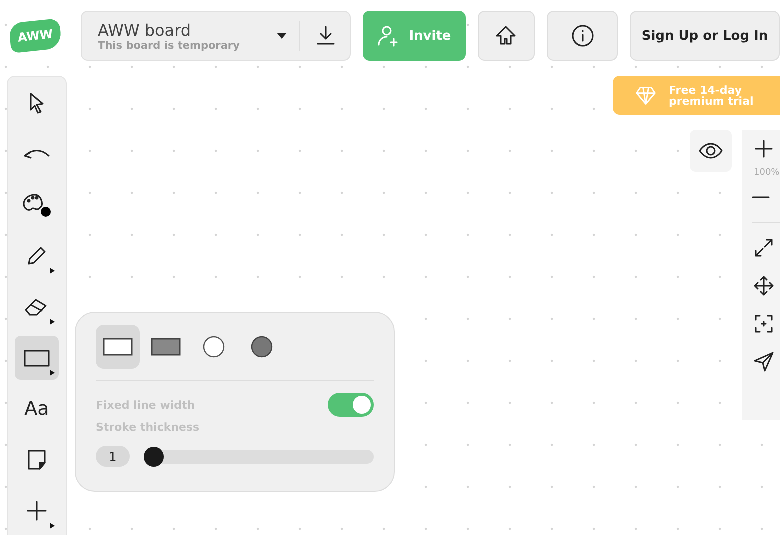  What do you see at coordinates (145, 30) in the screenshot?
I see `board-title: AWW board` at bounding box center [145, 30].